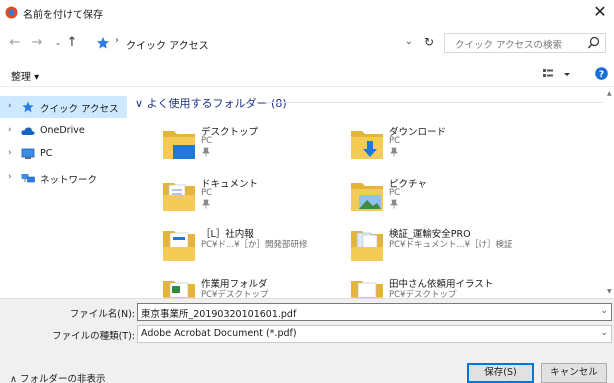 This screenshot has height=383, width=614. I want to click on downloads-folder-icon, so click(367, 145).